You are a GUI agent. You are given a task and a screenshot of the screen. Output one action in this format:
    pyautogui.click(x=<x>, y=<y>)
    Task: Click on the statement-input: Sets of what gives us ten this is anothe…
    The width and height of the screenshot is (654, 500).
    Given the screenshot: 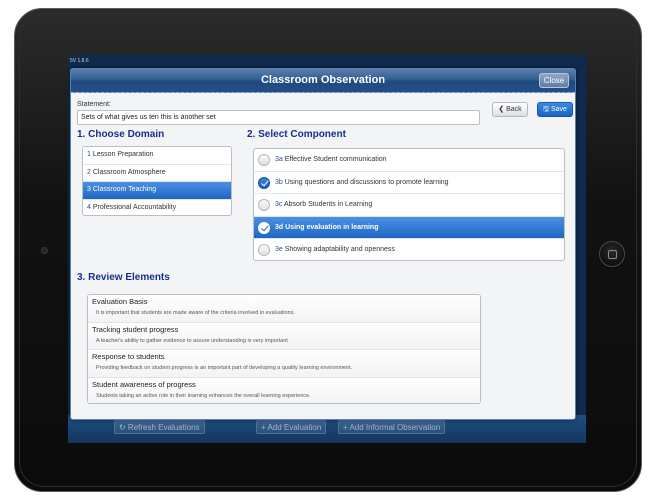 What is the action you would take?
    pyautogui.click(x=278, y=117)
    